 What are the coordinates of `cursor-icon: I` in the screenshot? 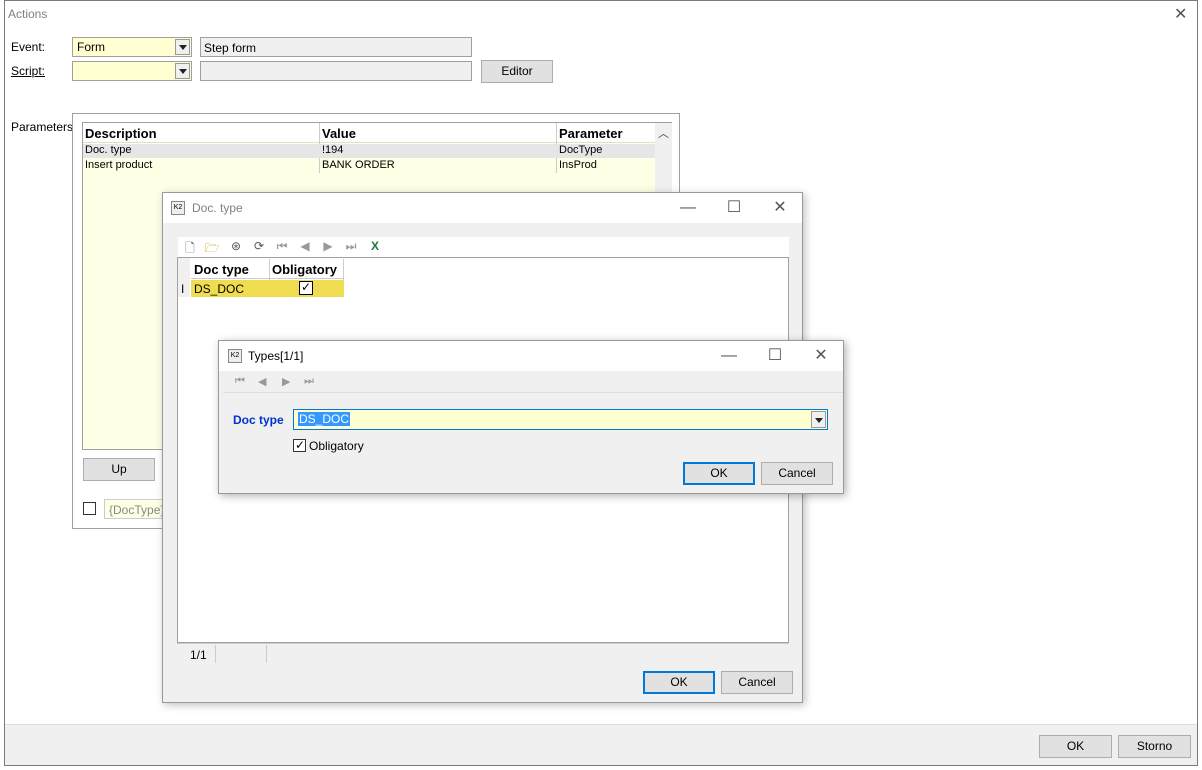 It's located at (183, 289).